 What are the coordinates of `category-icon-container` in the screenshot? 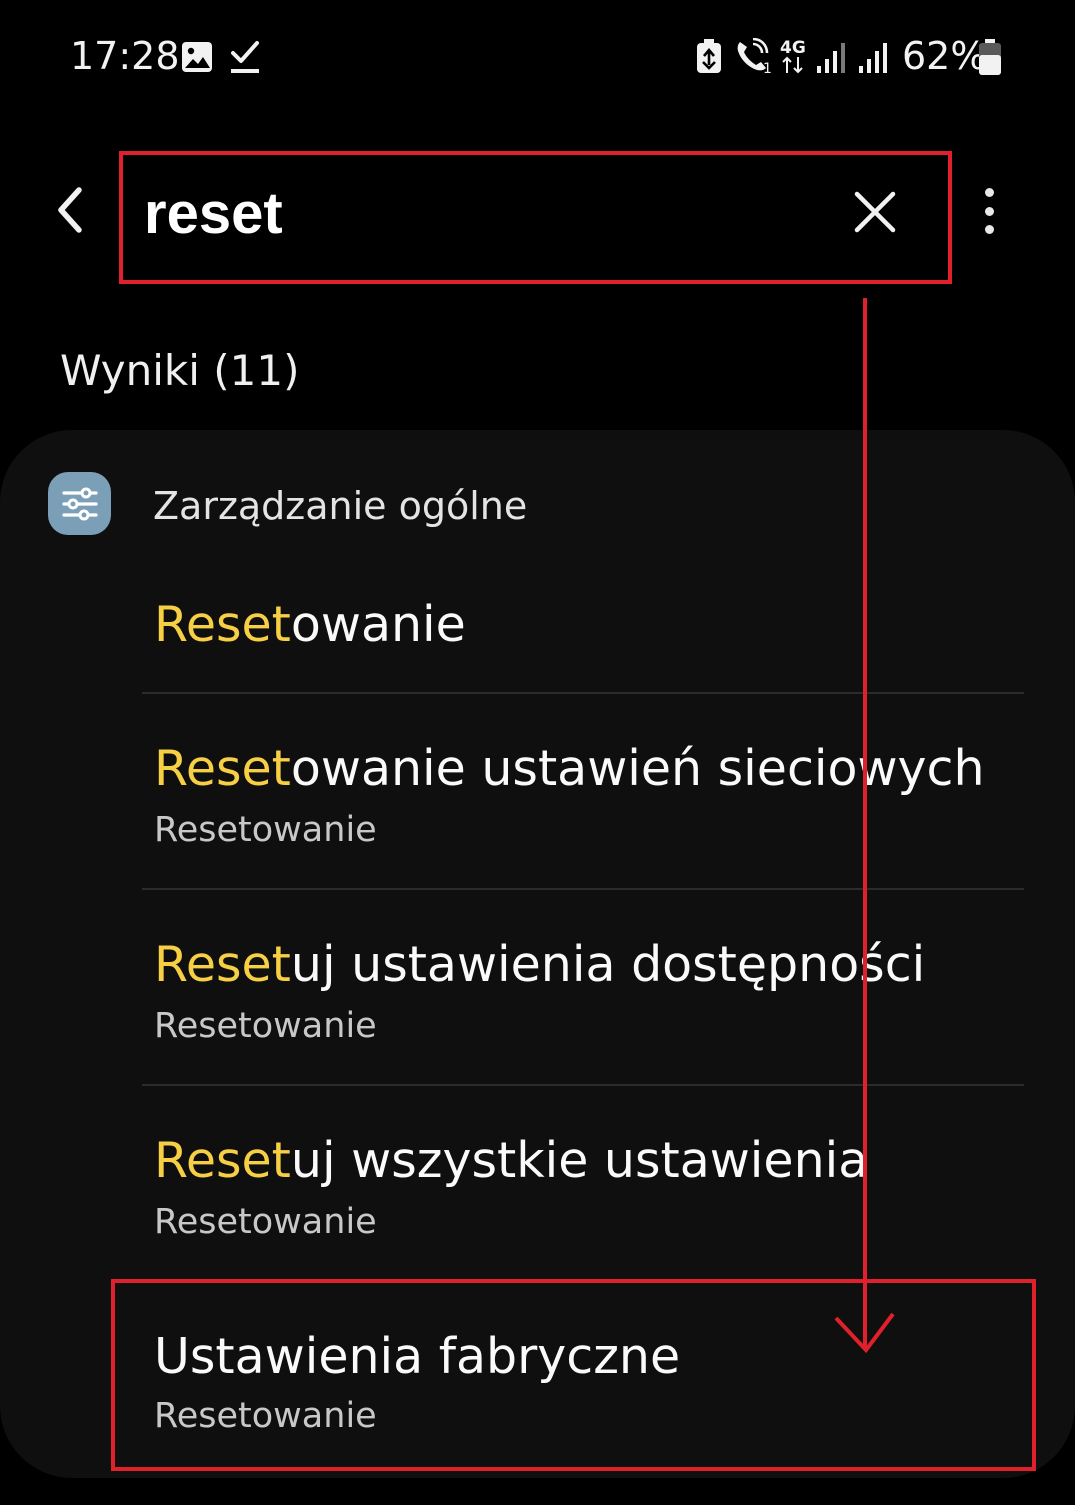 It's located at (79, 503).